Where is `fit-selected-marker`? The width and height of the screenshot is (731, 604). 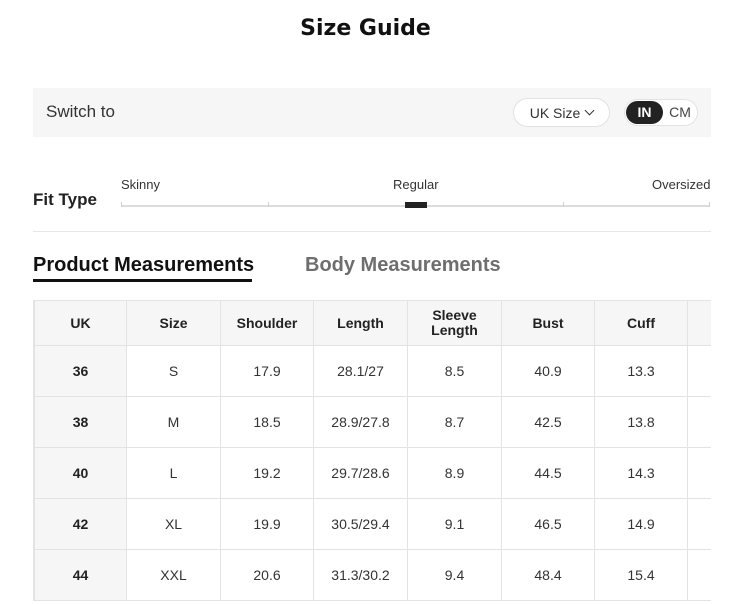
fit-selected-marker is located at coordinates (416, 205).